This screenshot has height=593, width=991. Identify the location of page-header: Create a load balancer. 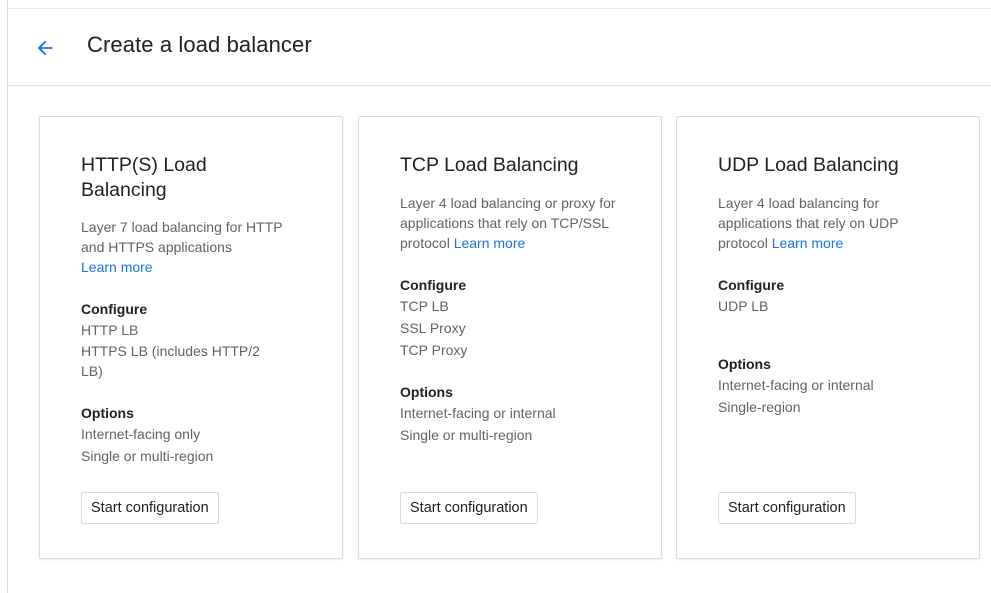
(499, 47).